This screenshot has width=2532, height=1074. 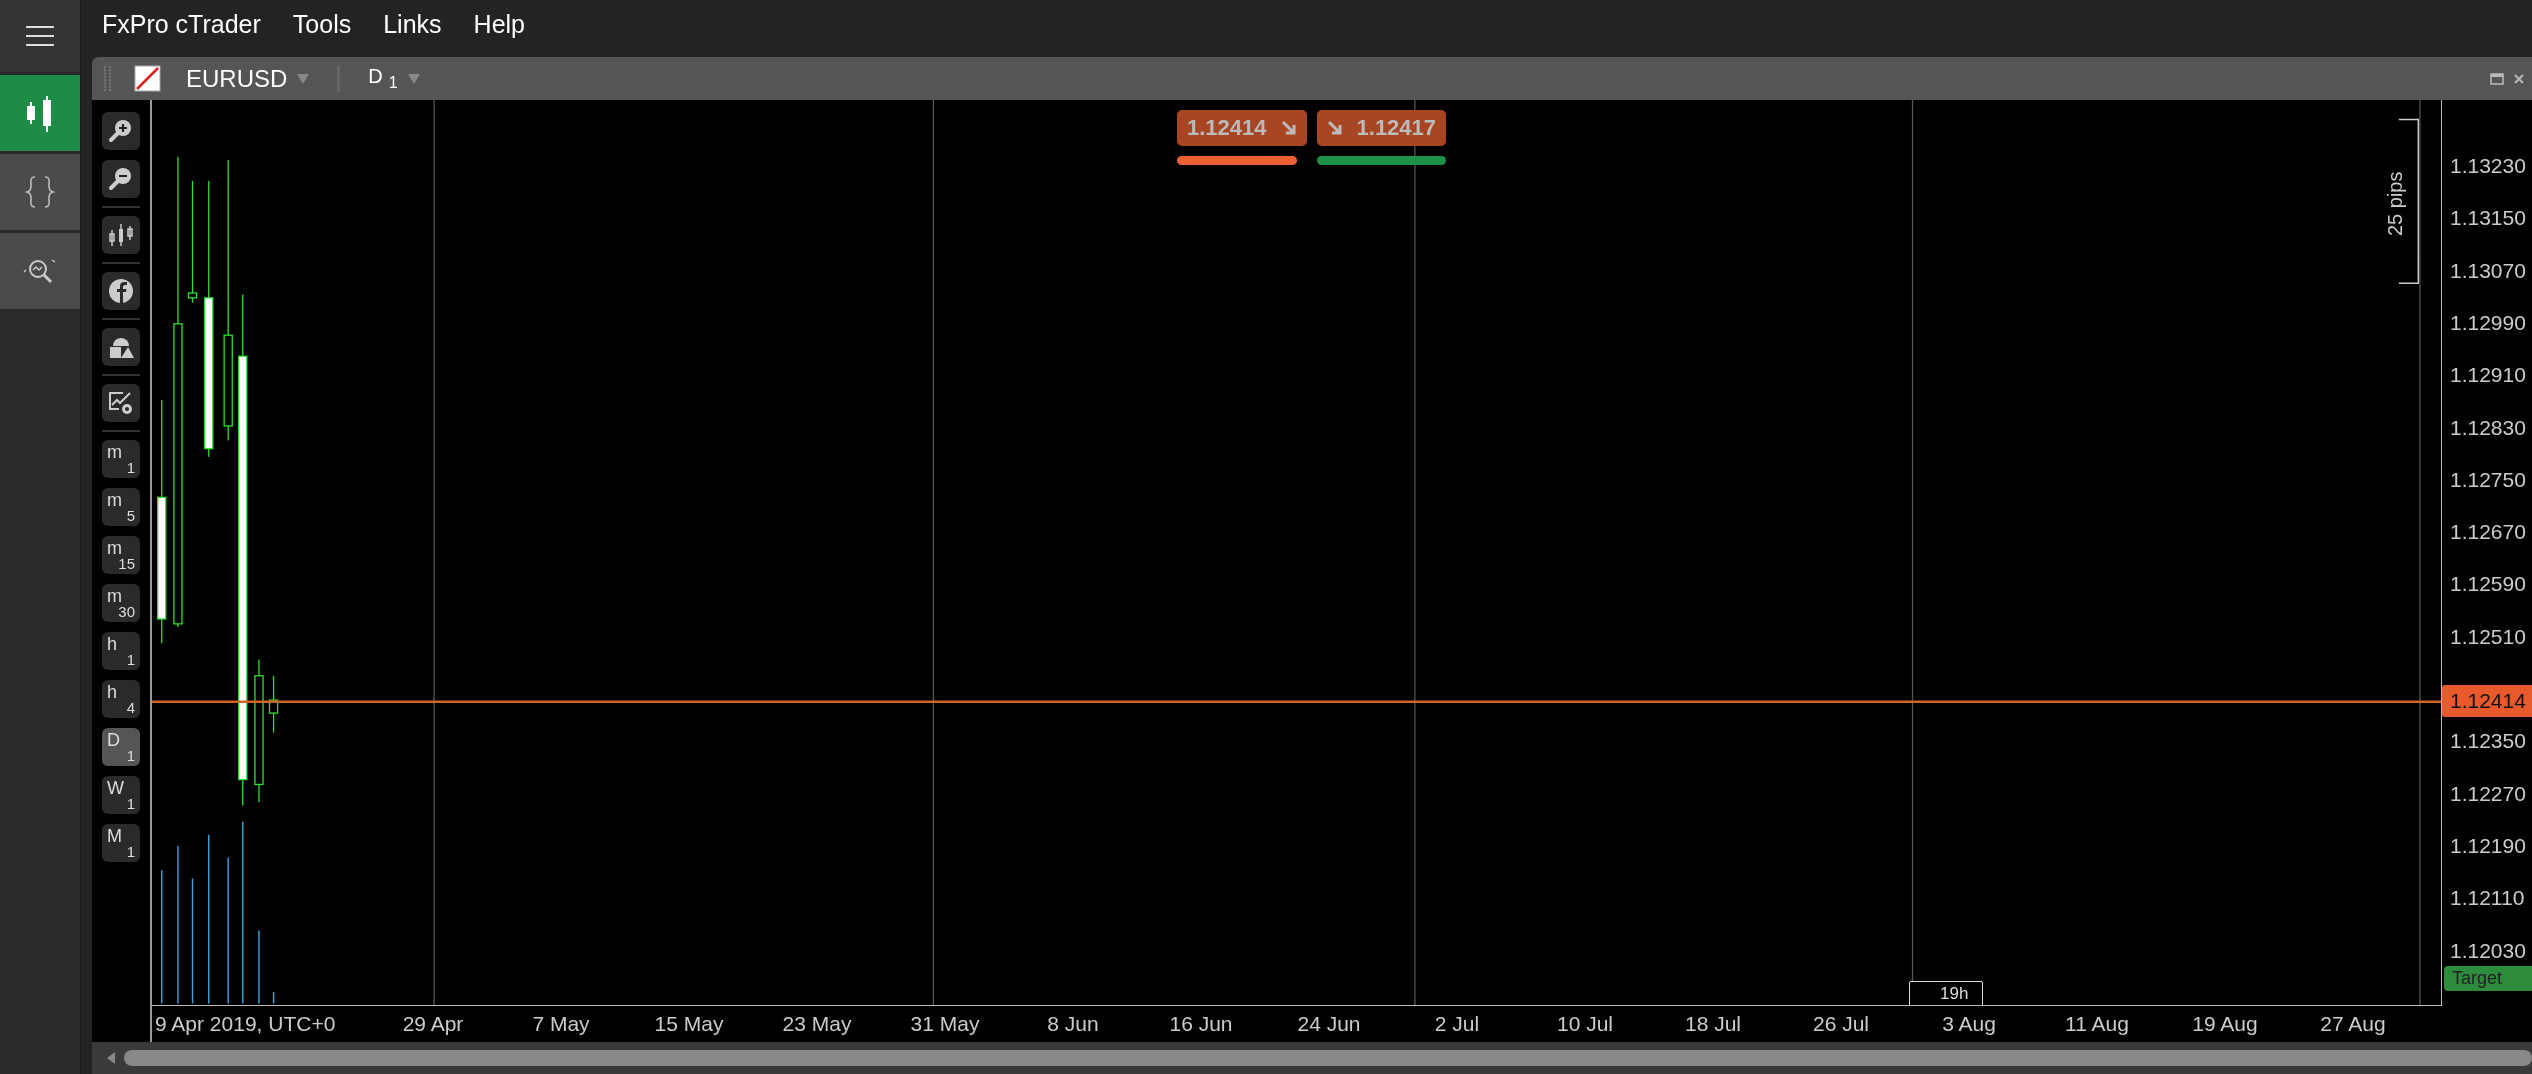 I want to click on timeframe-button: h 1, so click(x=121, y=651).